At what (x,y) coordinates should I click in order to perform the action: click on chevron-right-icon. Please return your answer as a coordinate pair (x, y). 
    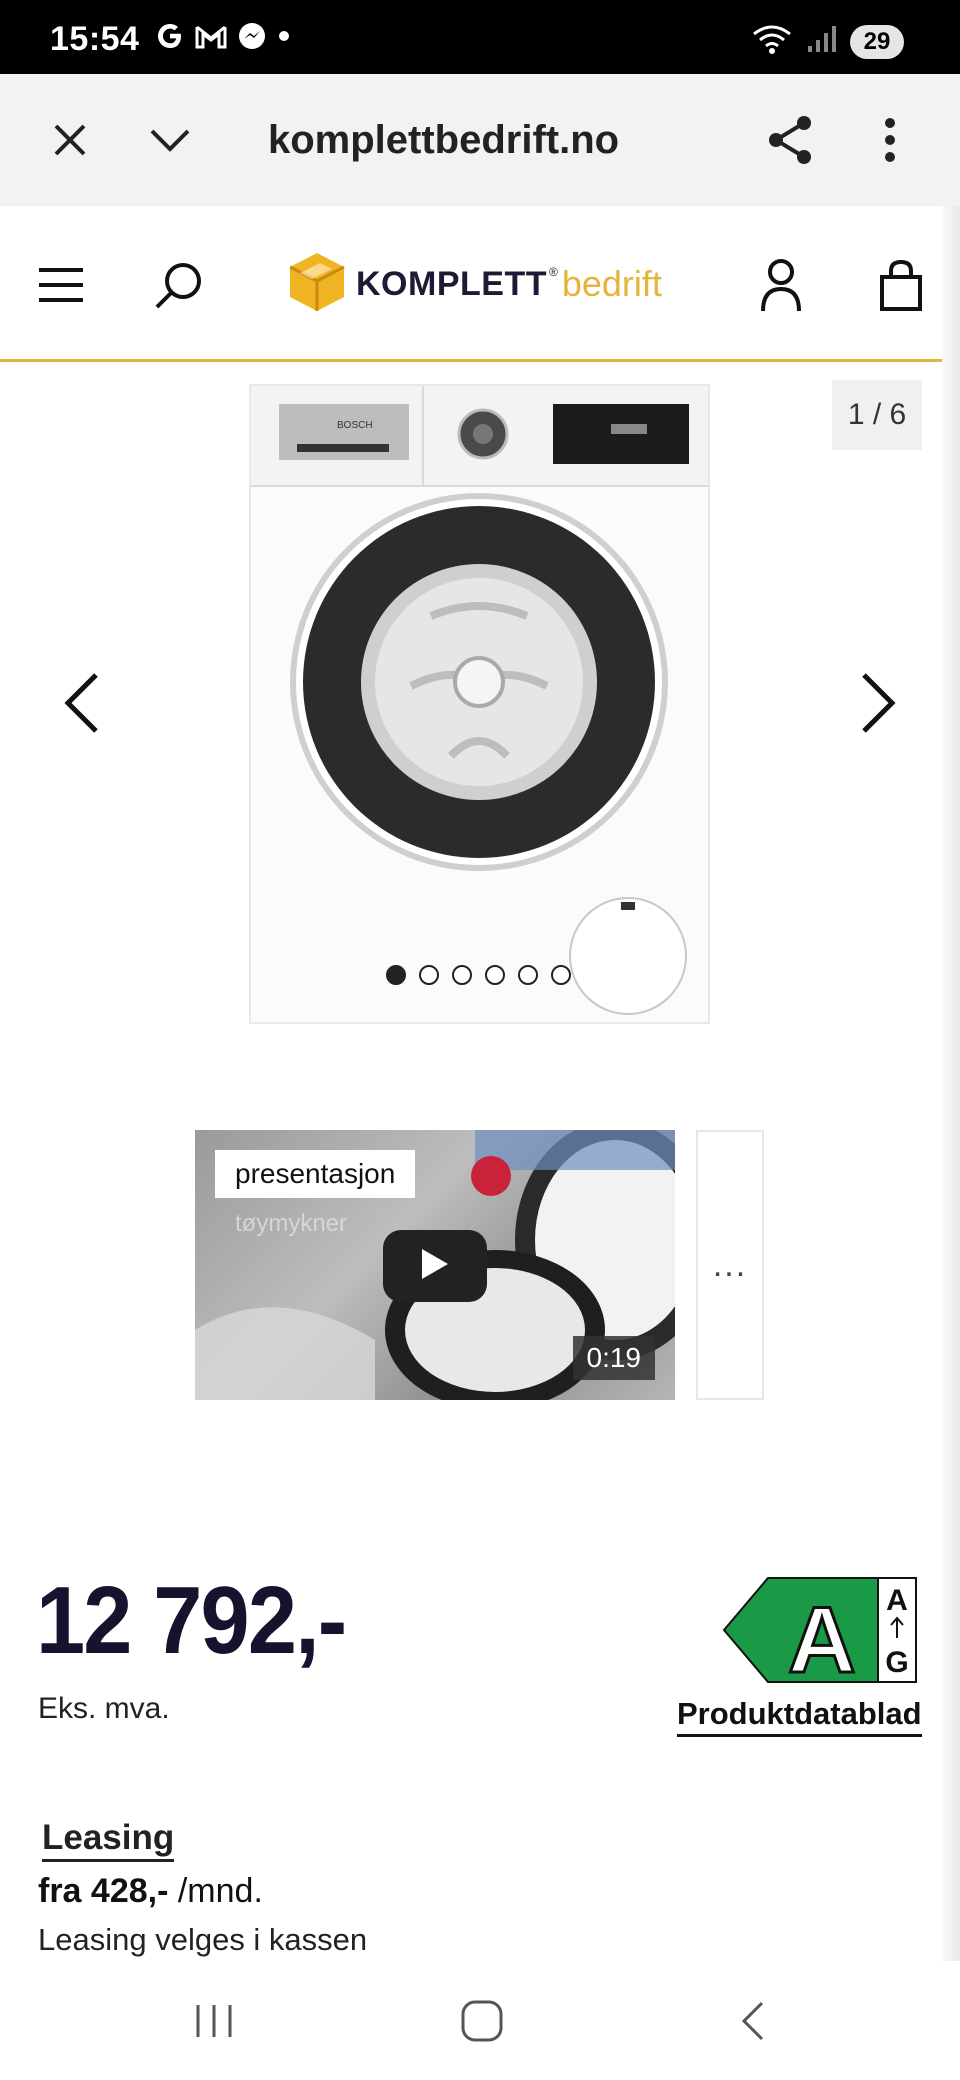
    Looking at the image, I should click on (878, 705).